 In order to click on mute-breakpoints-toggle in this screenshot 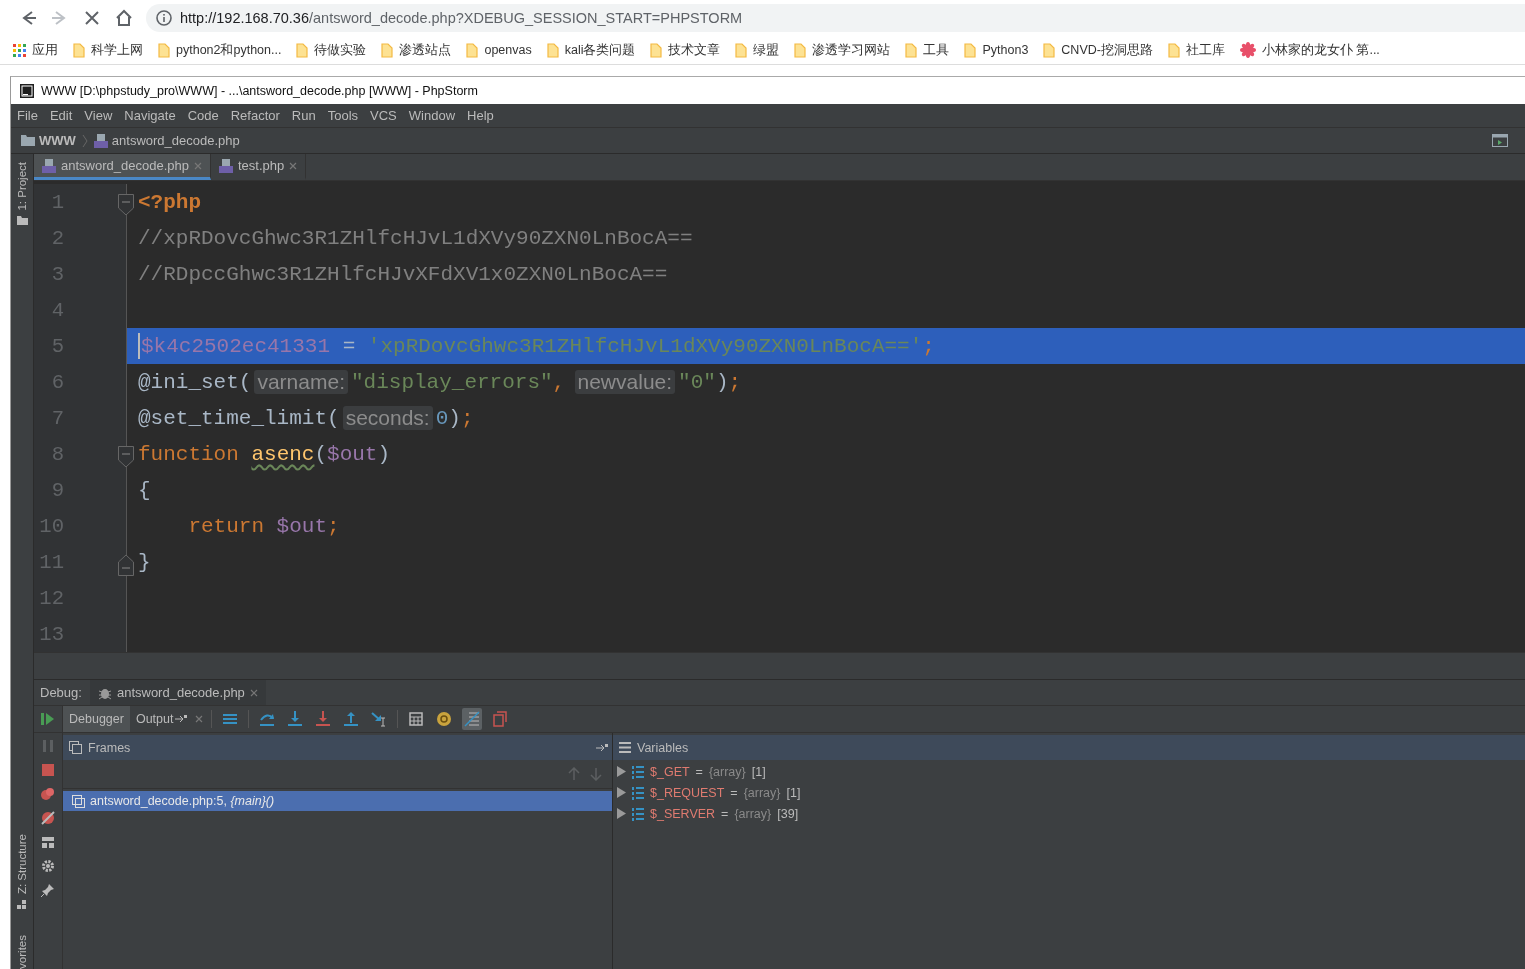, I will do `click(472, 719)`.